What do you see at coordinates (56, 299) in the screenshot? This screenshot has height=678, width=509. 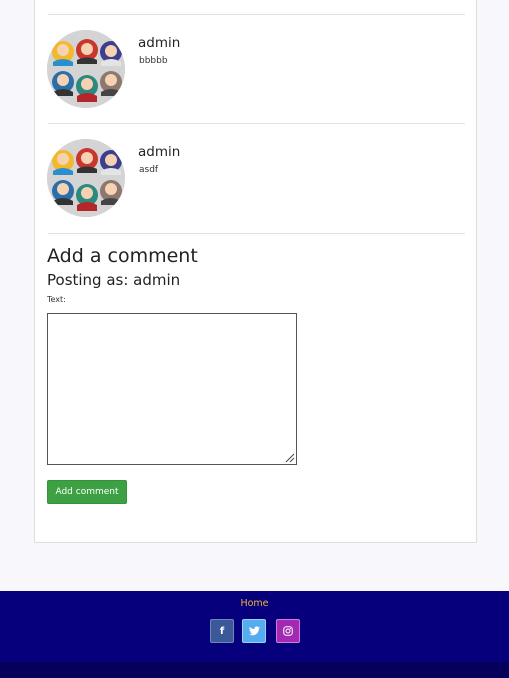 I see `text-field-label: Text:` at bounding box center [56, 299].